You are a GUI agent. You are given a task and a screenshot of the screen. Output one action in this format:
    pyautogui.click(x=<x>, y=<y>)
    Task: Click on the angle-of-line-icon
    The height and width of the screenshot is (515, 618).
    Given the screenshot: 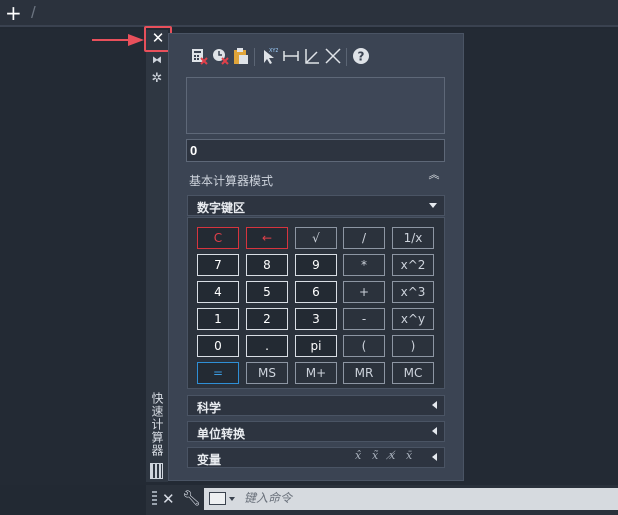 What is the action you would take?
    pyautogui.click(x=312, y=56)
    